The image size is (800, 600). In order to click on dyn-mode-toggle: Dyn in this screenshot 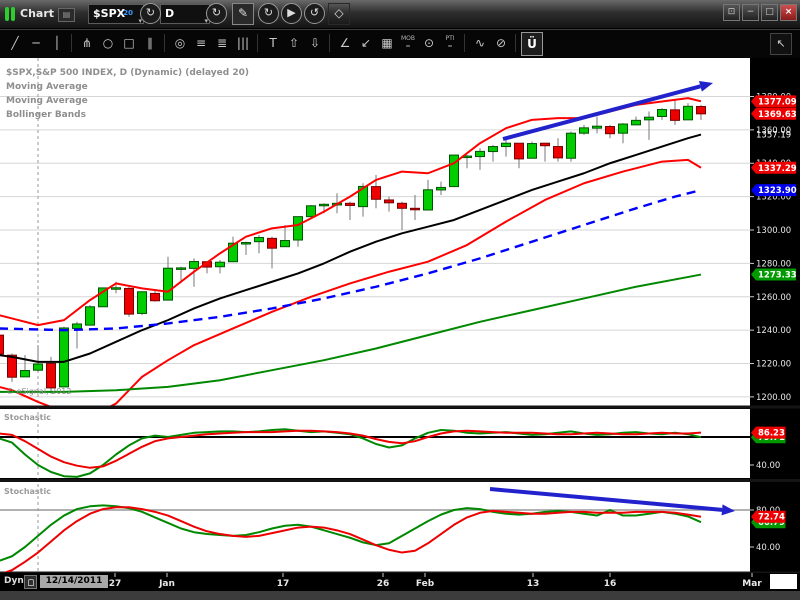, I will do `click(14, 581)`.